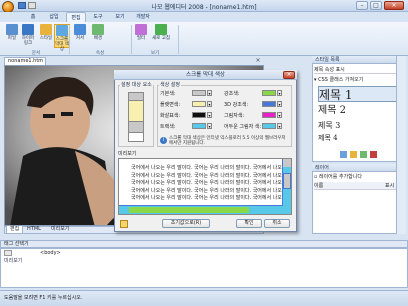 This screenshot has height=306, width=408. What do you see at coordinates (353, 154) in the screenshot?
I see `edit-style-icon` at bounding box center [353, 154].